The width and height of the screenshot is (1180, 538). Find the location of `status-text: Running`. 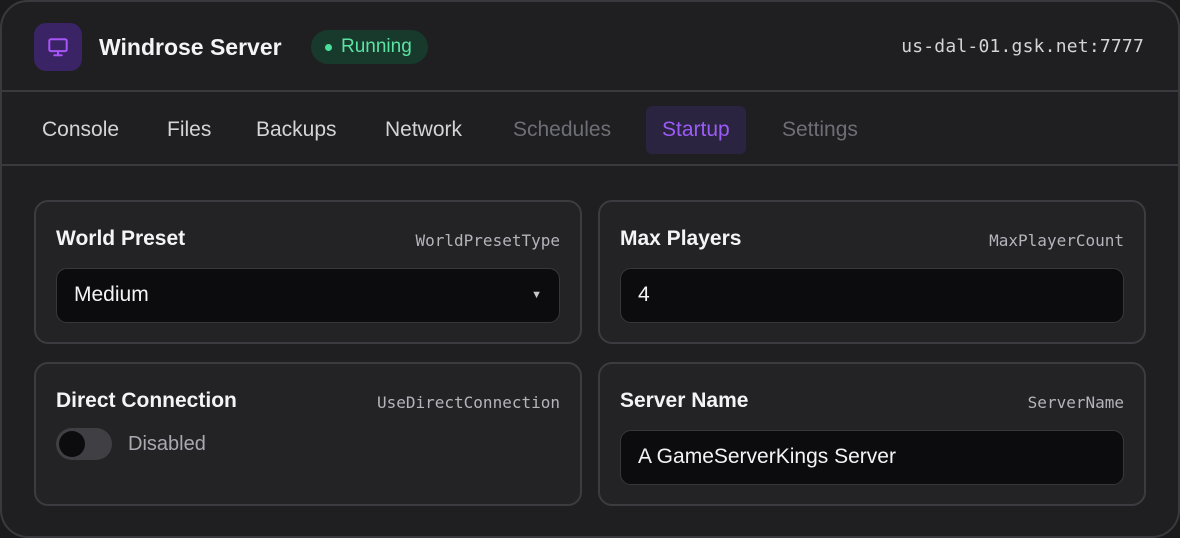

status-text: Running is located at coordinates (376, 46).